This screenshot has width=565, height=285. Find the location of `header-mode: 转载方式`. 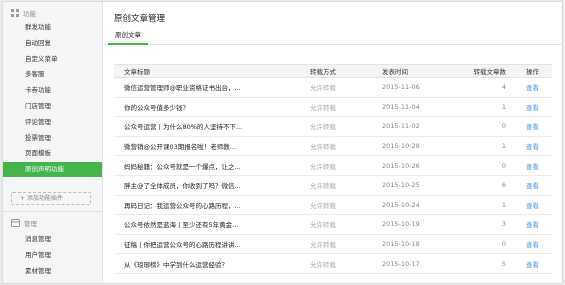

header-mode: 转载方式 is located at coordinates (323, 72).